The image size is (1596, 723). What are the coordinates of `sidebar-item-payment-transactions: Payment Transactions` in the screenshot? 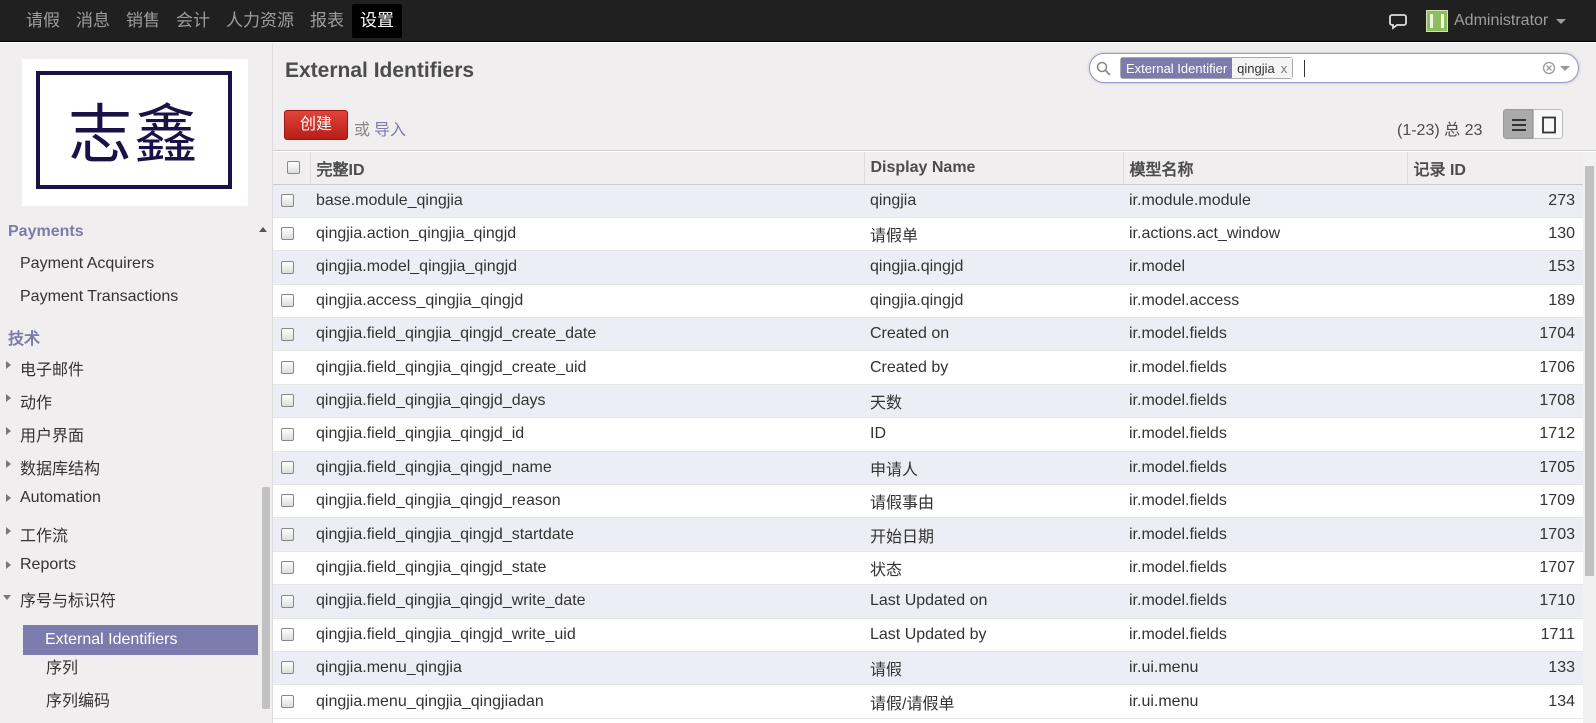 It's located at (99, 297).